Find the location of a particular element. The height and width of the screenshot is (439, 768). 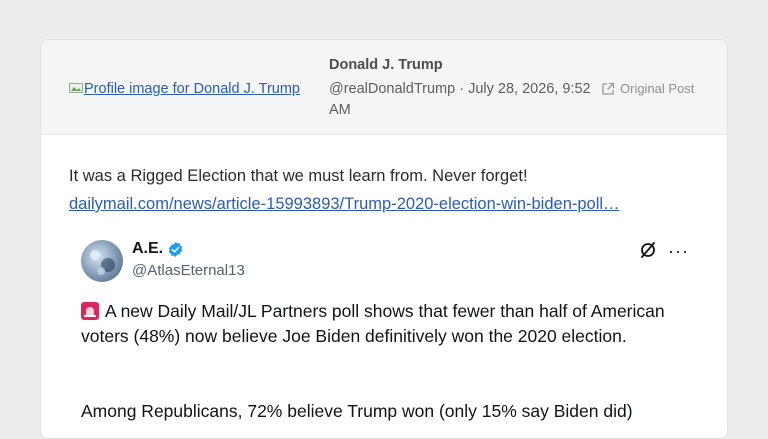

siren-emoji-icon is located at coordinates (90, 311).